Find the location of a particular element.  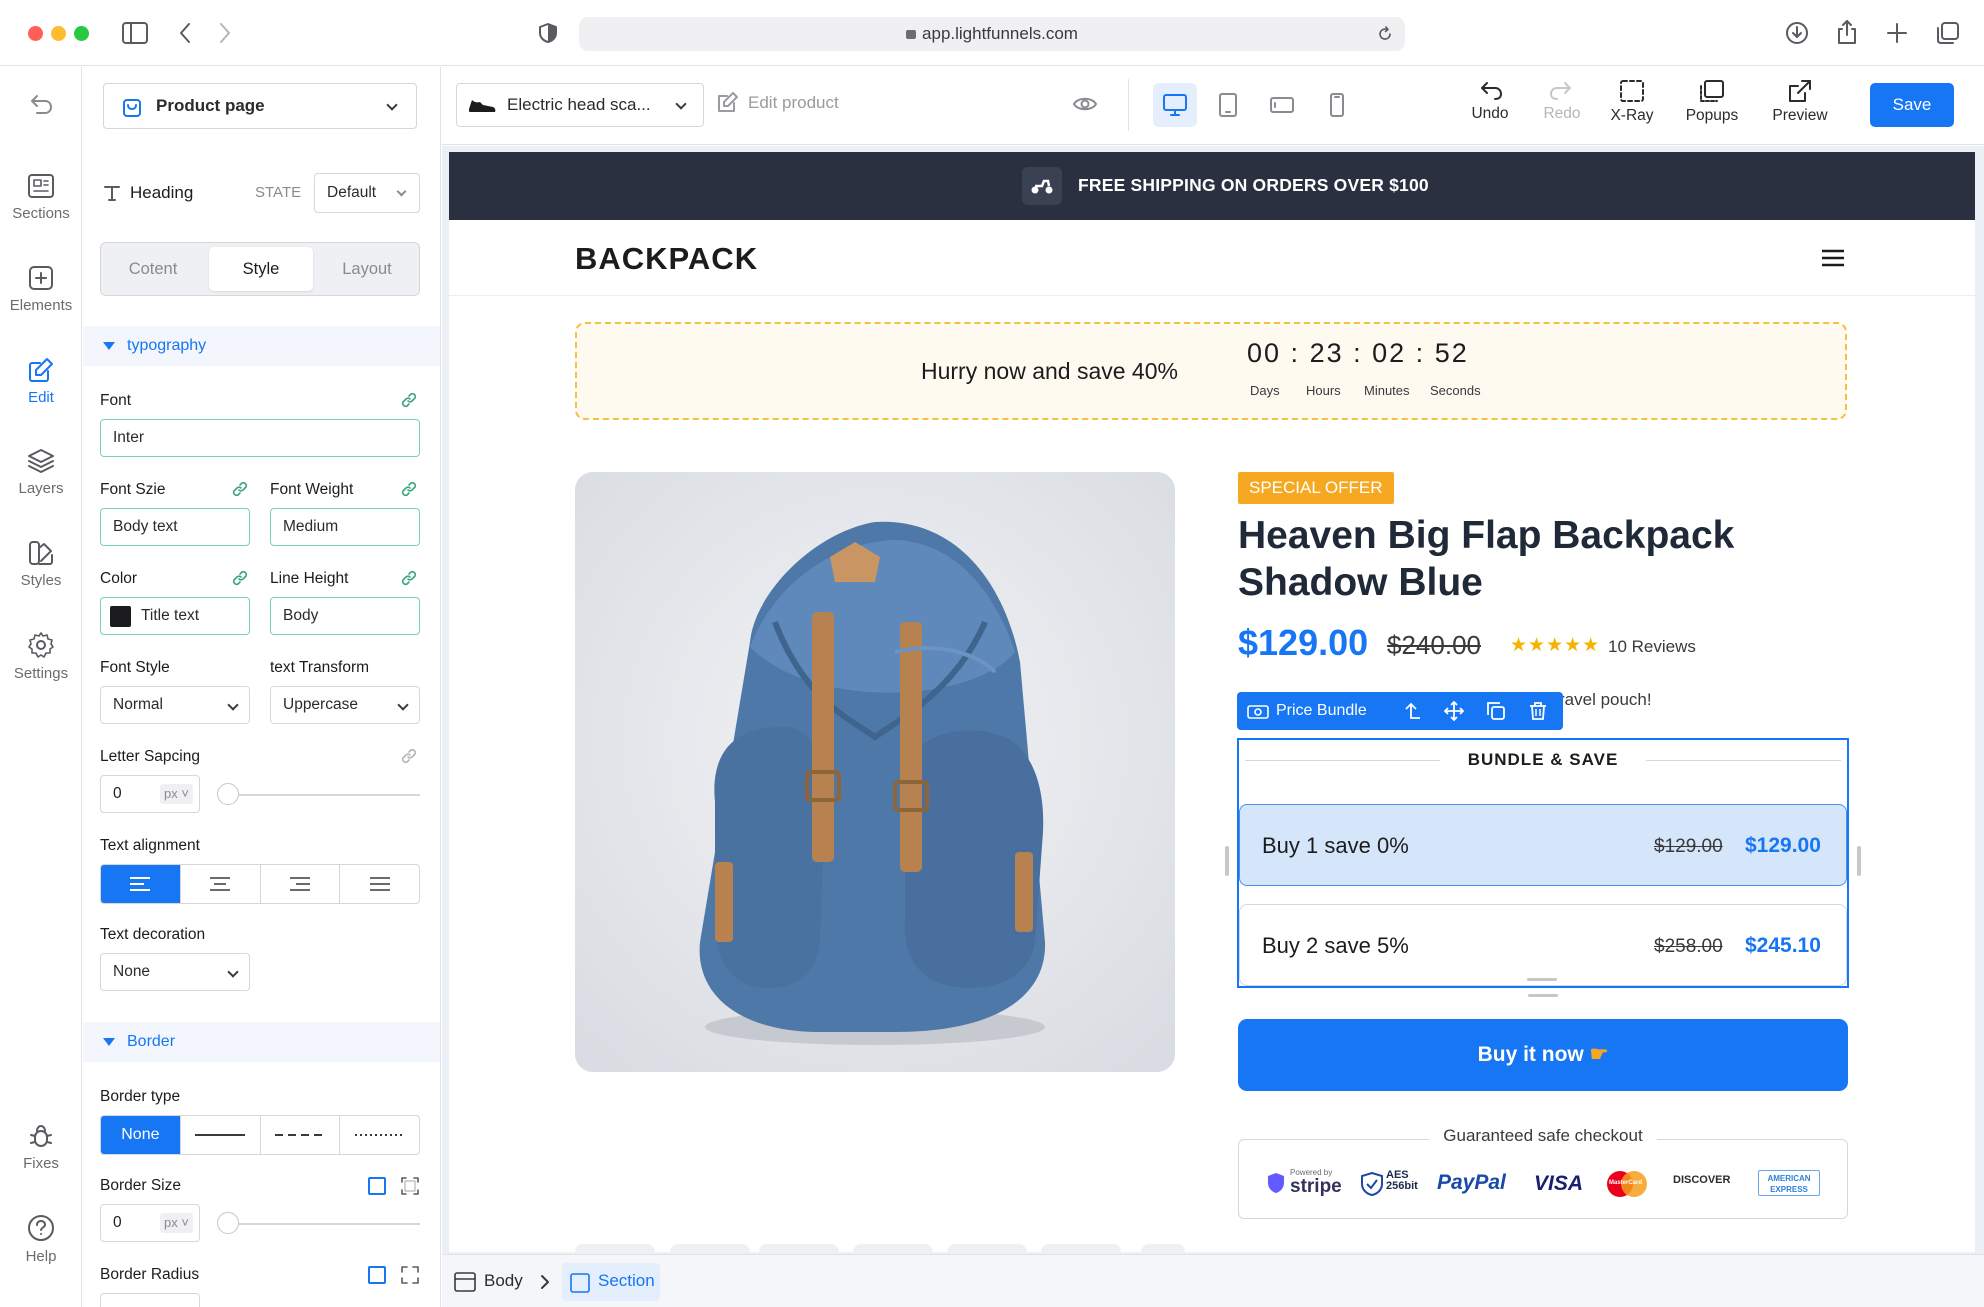

new-tab-icon is located at coordinates (1897, 33).